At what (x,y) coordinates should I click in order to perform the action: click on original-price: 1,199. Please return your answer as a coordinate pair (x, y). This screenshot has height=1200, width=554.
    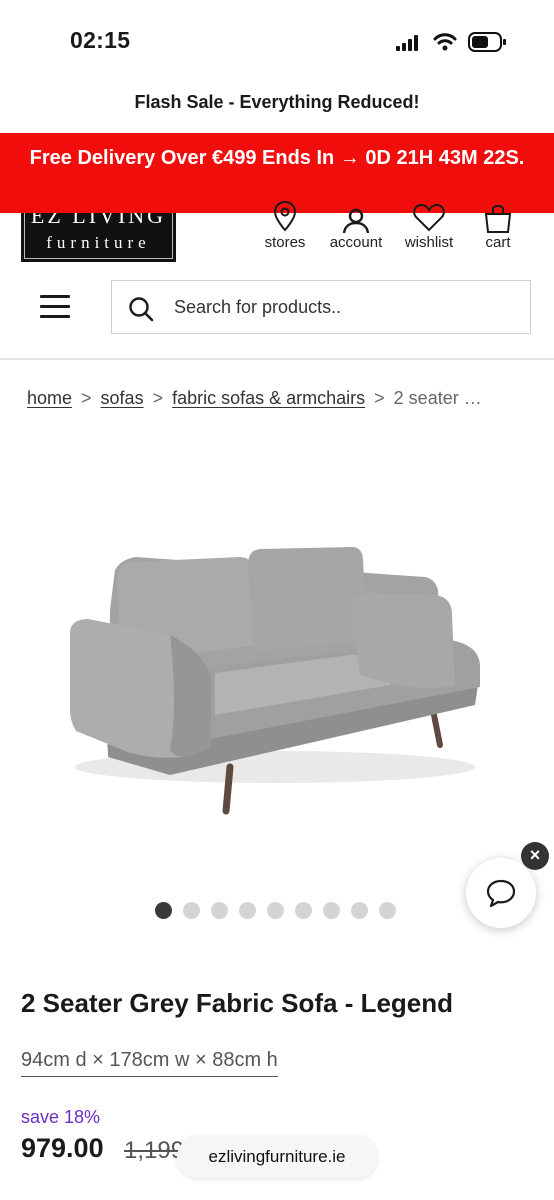
    Looking at the image, I should click on (154, 1150).